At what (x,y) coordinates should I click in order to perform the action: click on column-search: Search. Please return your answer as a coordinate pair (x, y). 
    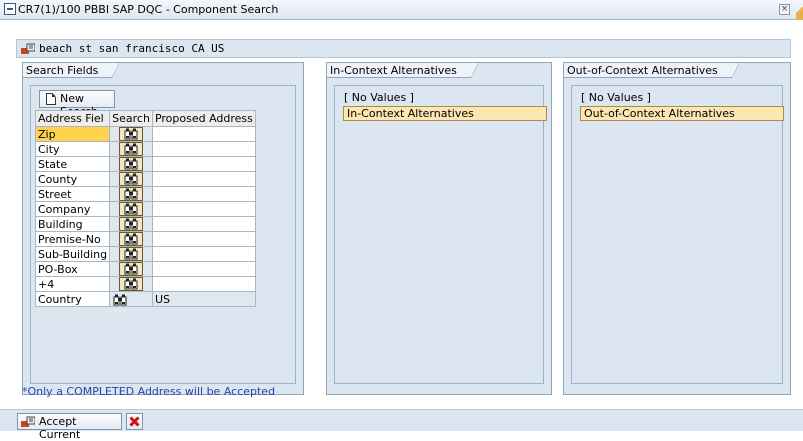
    Looking at the image, I should click on (131, 118).